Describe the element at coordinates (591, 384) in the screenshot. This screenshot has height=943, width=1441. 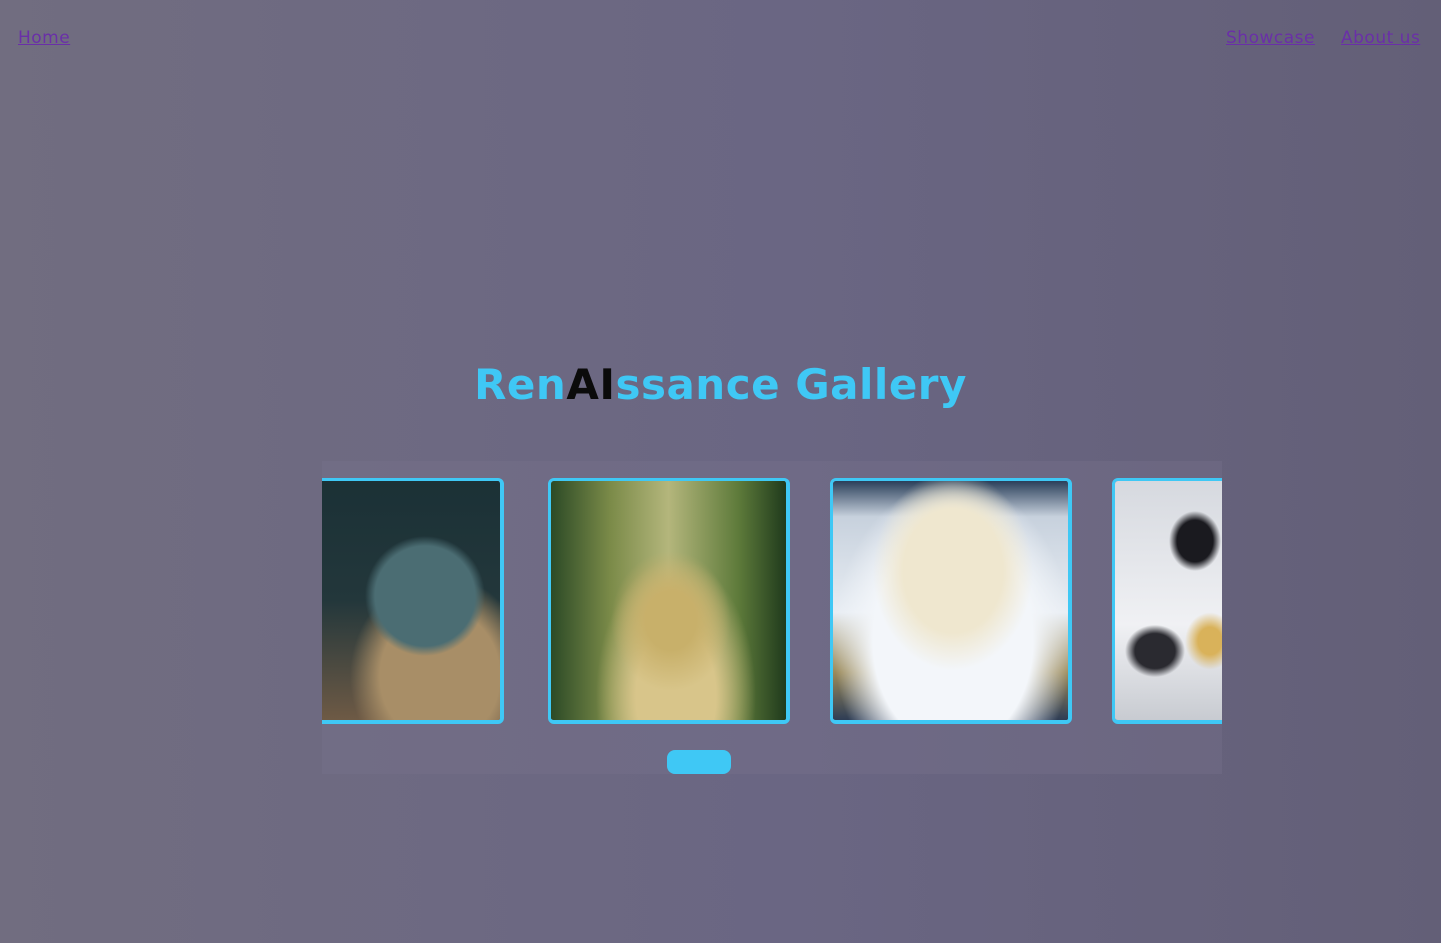
I see `title-ai-highlight: AI` at that location.